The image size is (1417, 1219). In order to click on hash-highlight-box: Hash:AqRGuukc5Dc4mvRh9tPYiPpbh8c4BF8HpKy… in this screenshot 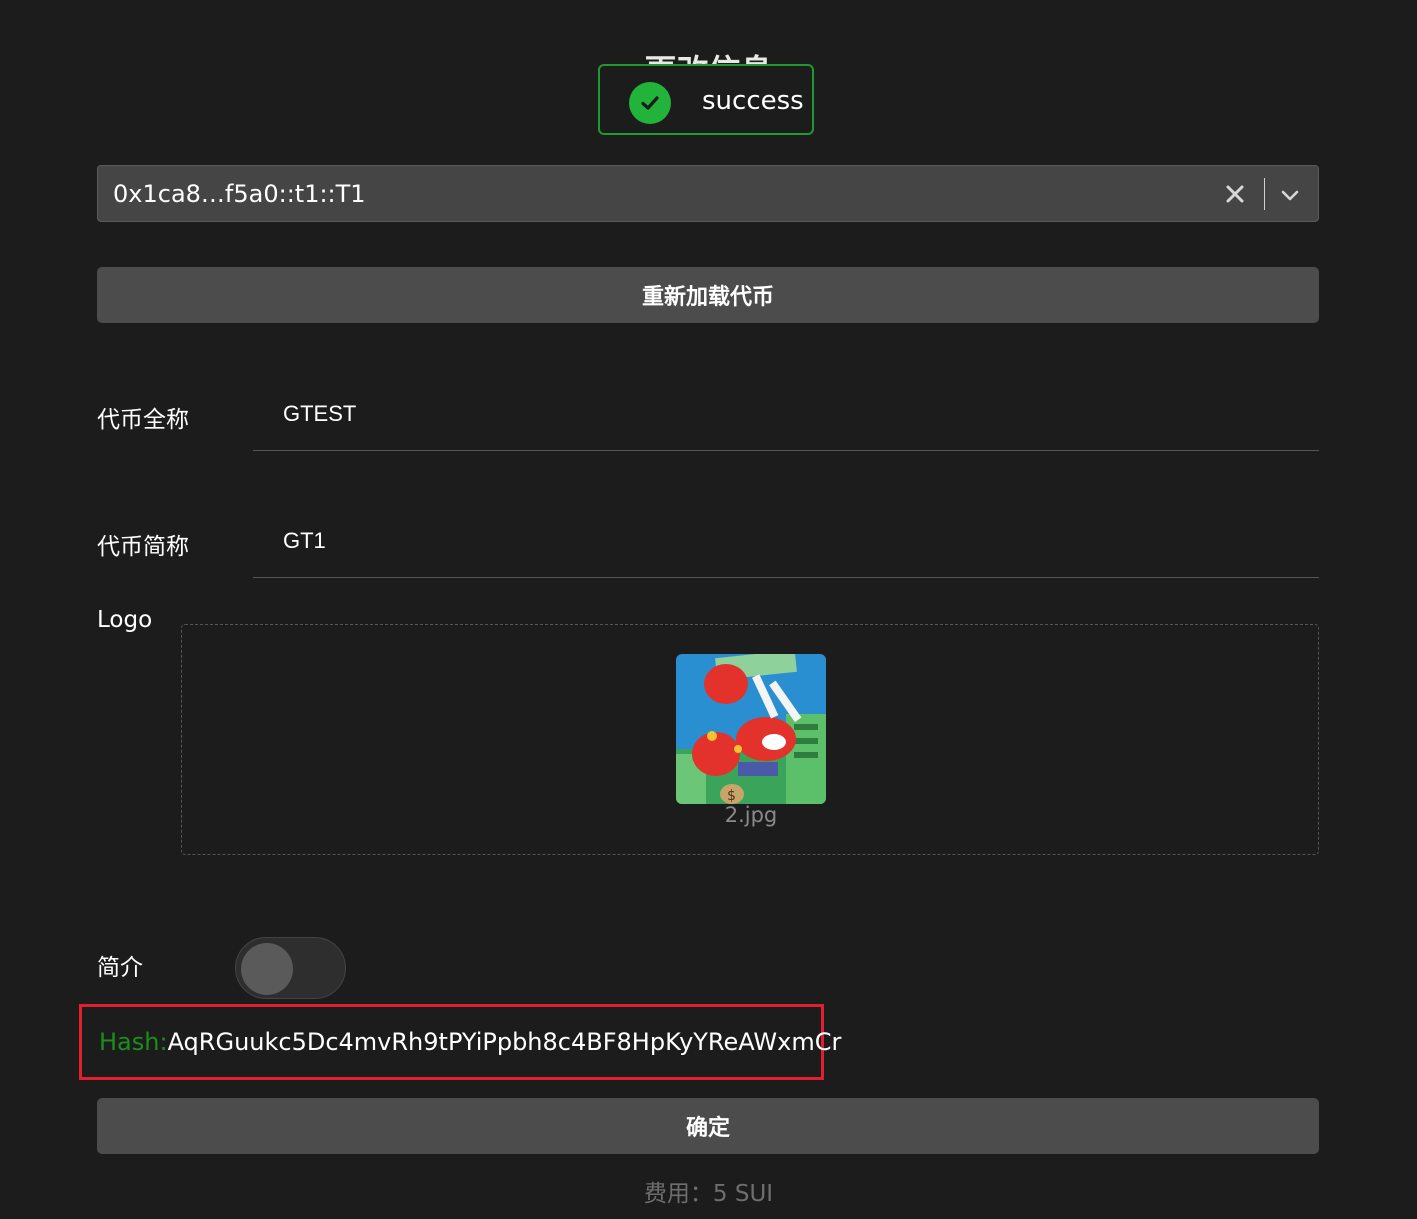, I will do `click(460, 1042)`.